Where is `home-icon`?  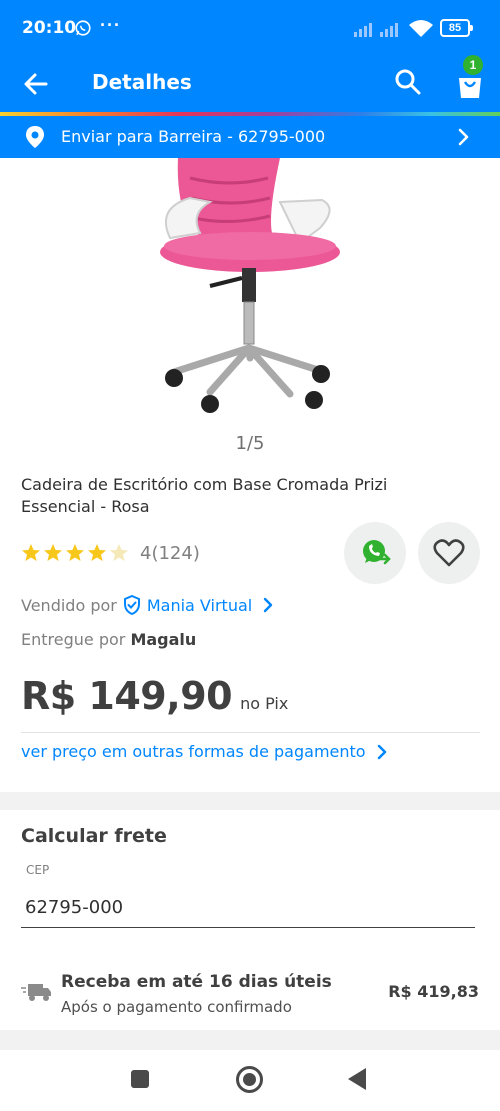 home-icon is located at coordinates (249, 1079).